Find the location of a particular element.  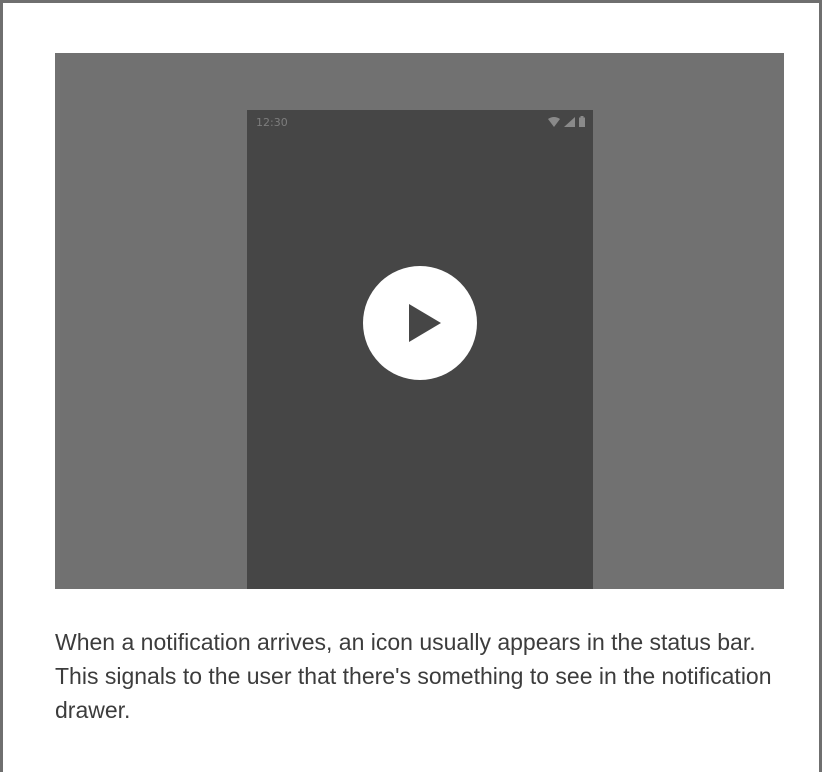

status-bar-icons is located at coordinates (566, 121).